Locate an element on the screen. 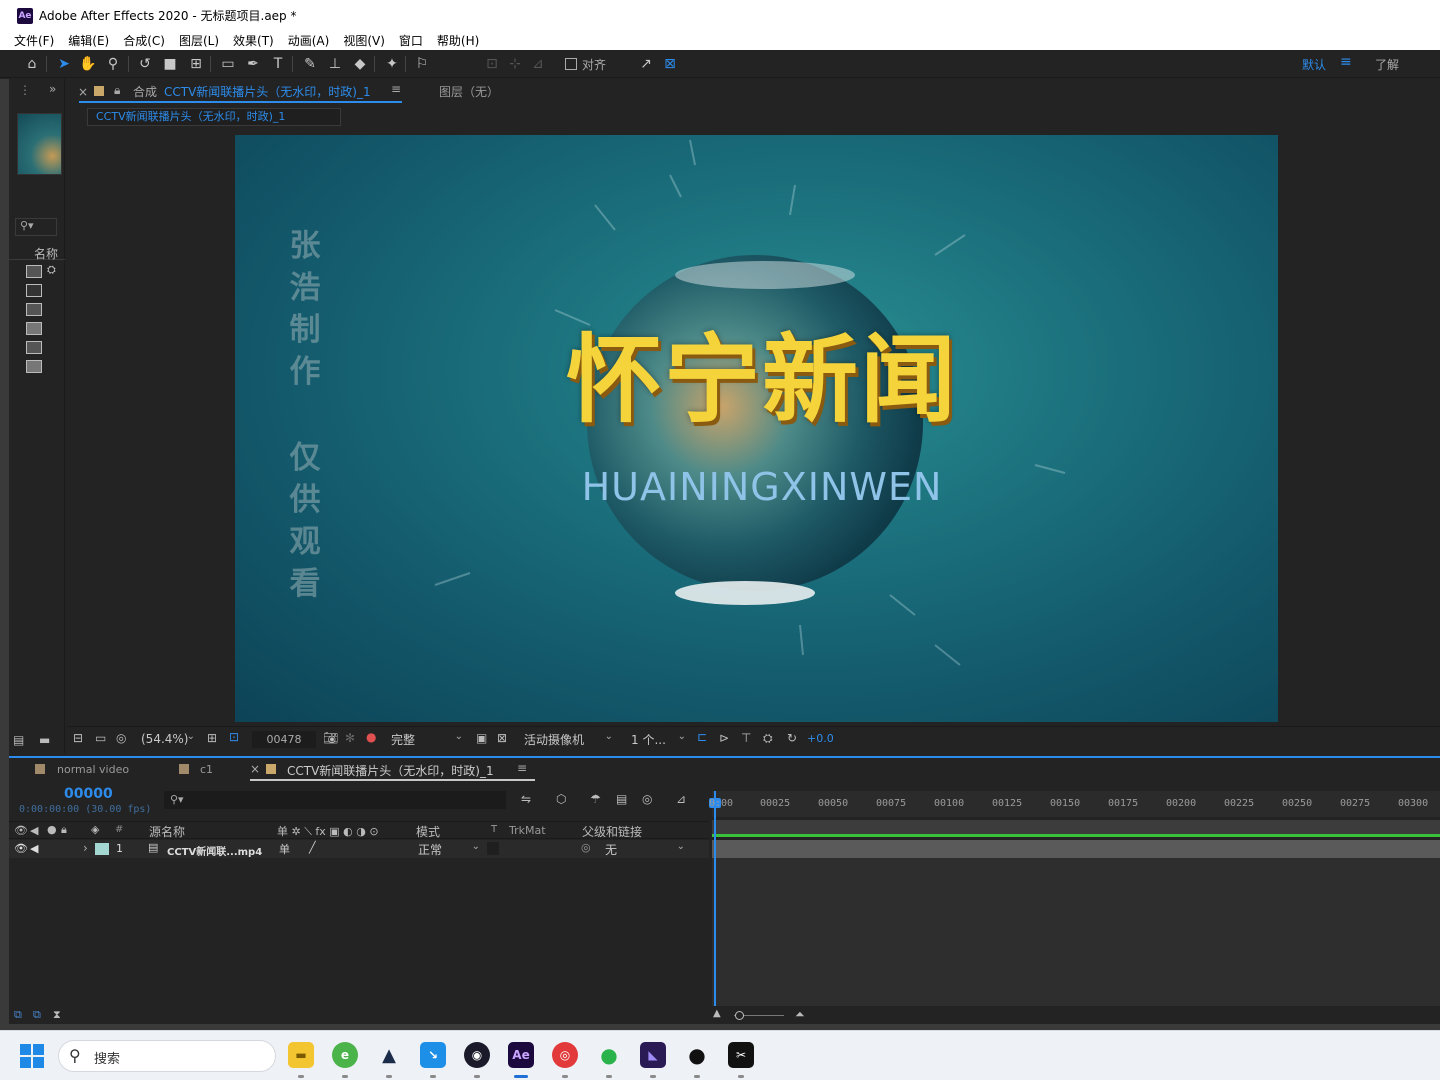 This screenshot has height=1080, width=1440. tab-menu-icon: ≡ is located at coordinates (522, 768).